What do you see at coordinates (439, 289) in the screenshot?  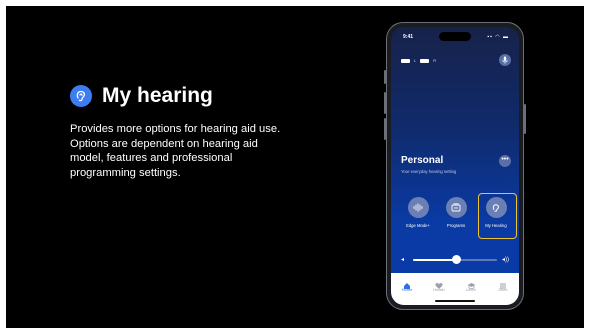 I see `tab-health-label: Health` at bounding box center [439, 289].